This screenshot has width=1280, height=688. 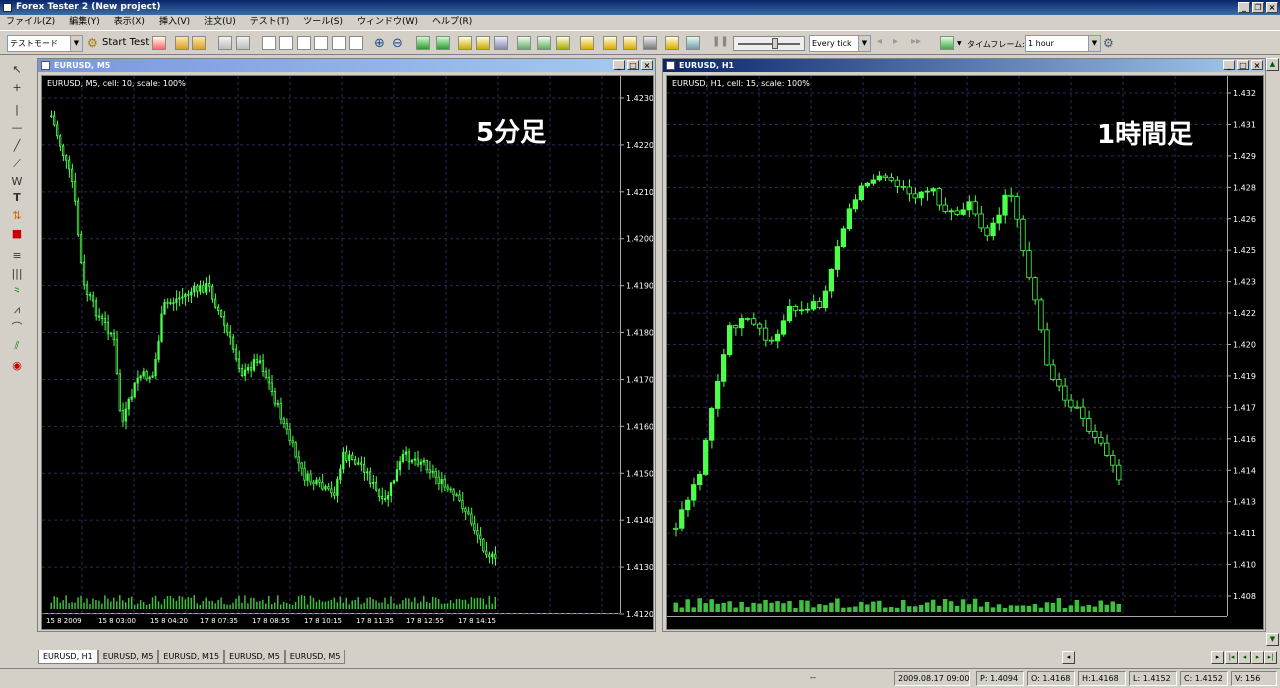 What do you see at coordinates (17, 164) in the screenshot?
I see `ray-icon: ⟋` at bounding box center [17, 164].